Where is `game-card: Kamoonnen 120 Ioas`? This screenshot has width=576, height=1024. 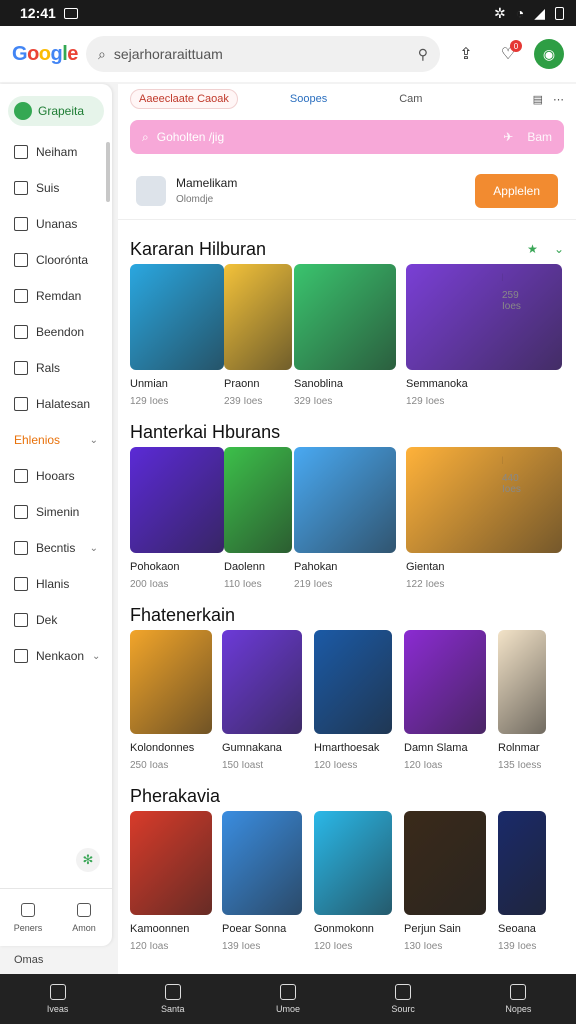
game-card: Kamoonnen 120 Ioas is located at coordinates (176, 881).